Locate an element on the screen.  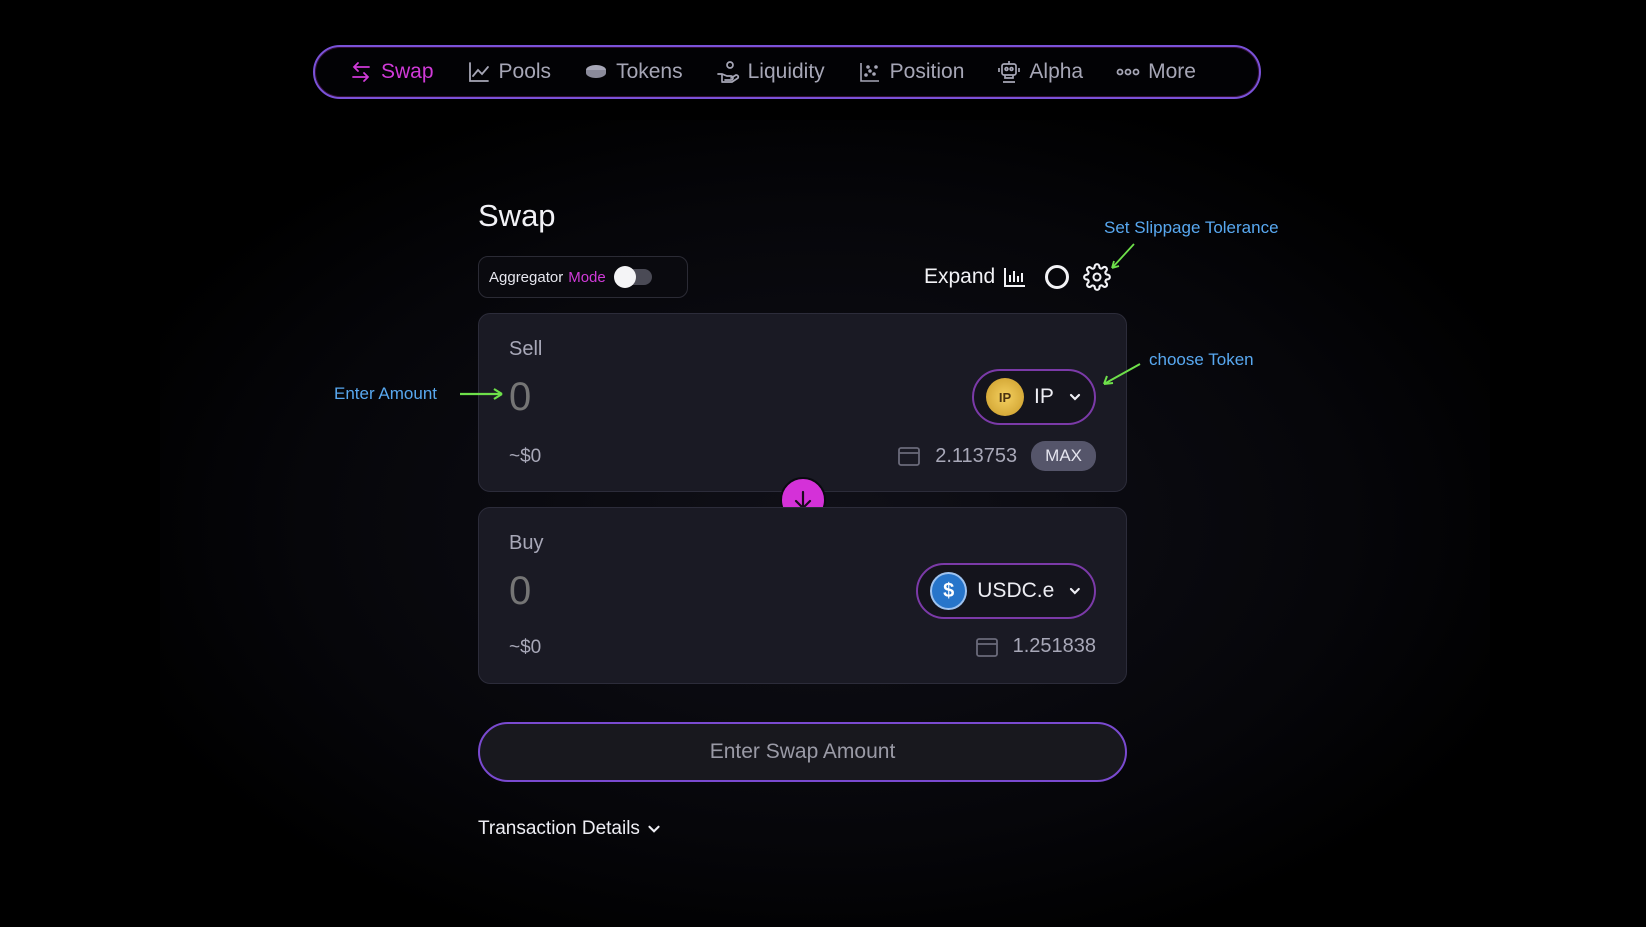
enter-swap-amount-button: Enter Swap Amount is located at coordinates (802, 752).